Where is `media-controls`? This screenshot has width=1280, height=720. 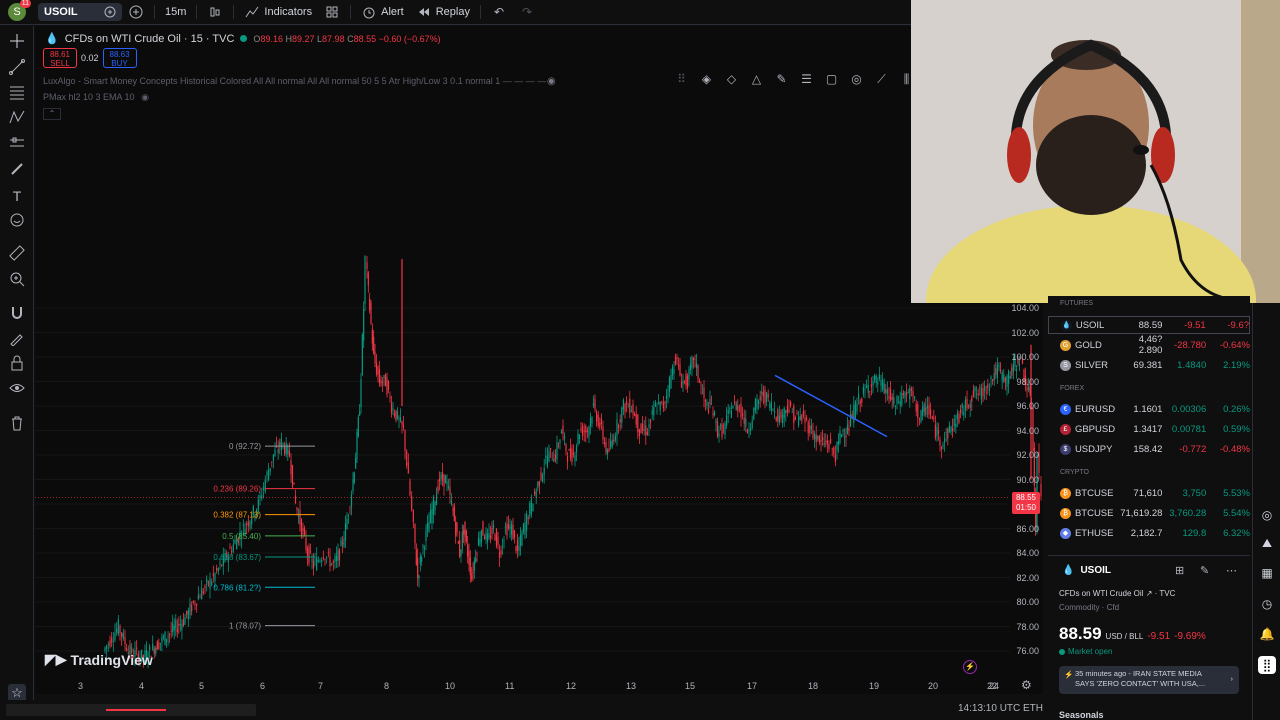 media-controls is located at coordinates (131, 710).